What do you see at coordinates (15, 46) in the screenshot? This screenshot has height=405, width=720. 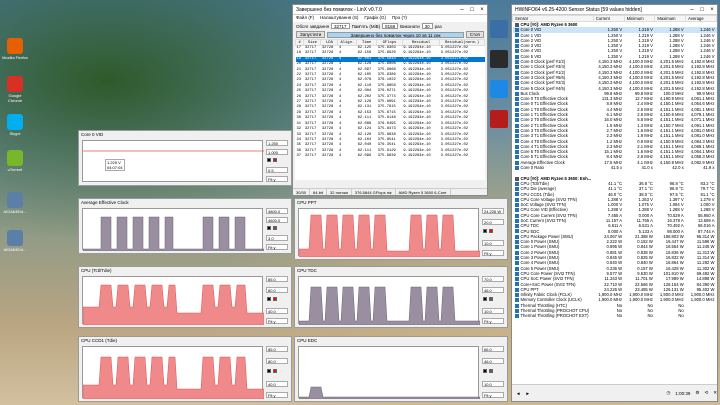 I see `firefox-icon` at bounding box center [15, 46].